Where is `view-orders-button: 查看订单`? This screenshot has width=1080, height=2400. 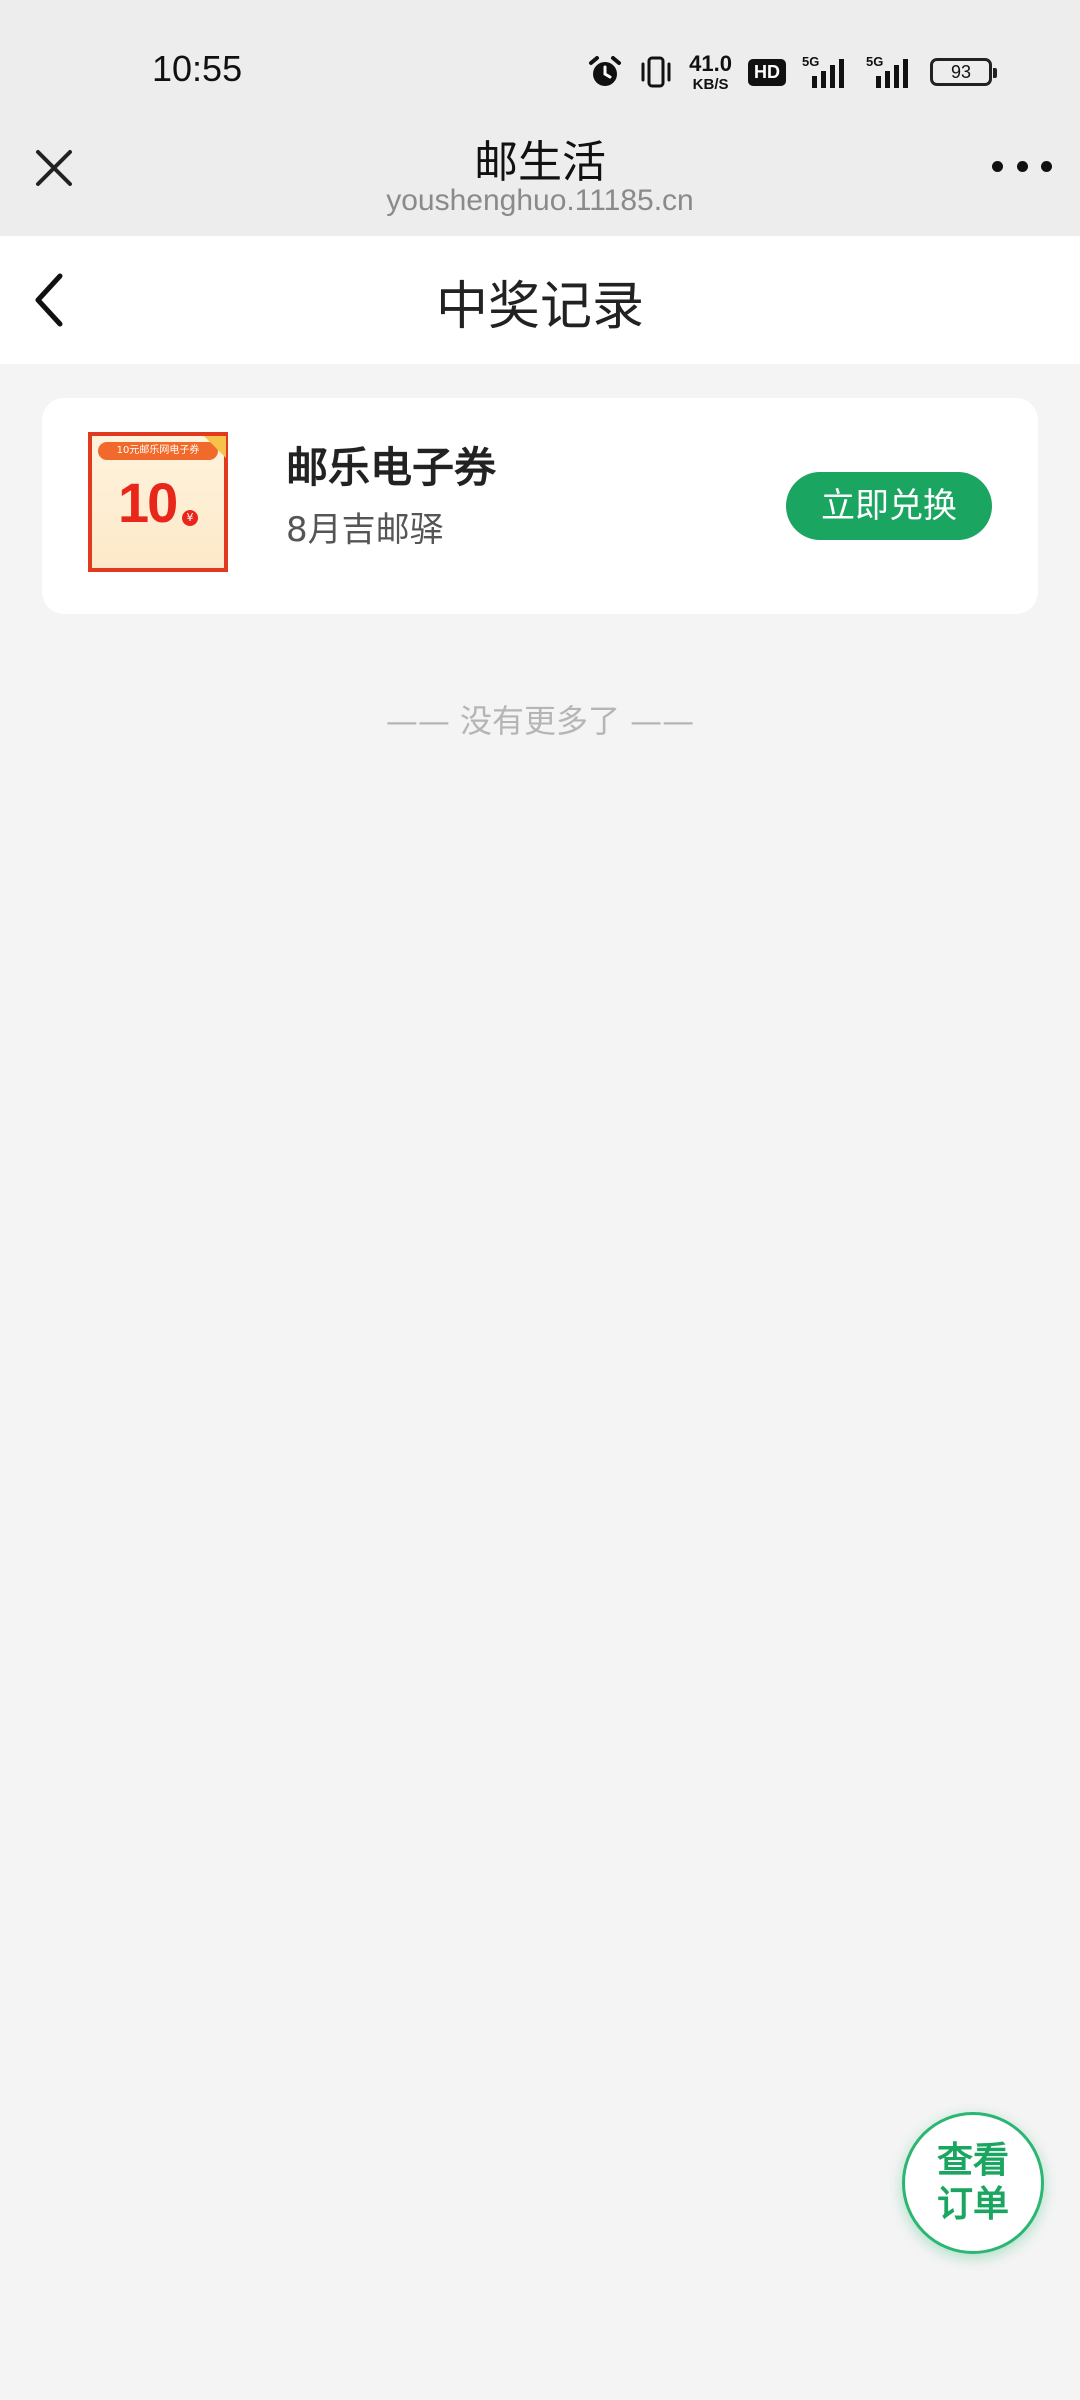 view-orders-button: 查看订单 is located at coordinates (973, 2183).